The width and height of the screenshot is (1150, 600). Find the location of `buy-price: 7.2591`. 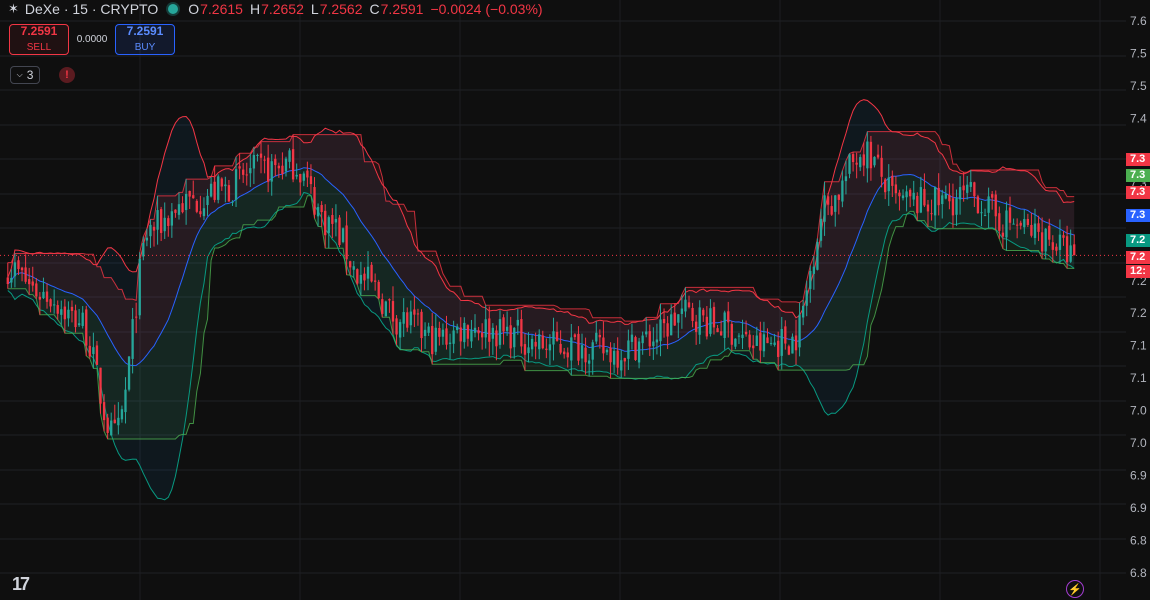

buy-price: 7.2591 is located at coordinates (145, 31).